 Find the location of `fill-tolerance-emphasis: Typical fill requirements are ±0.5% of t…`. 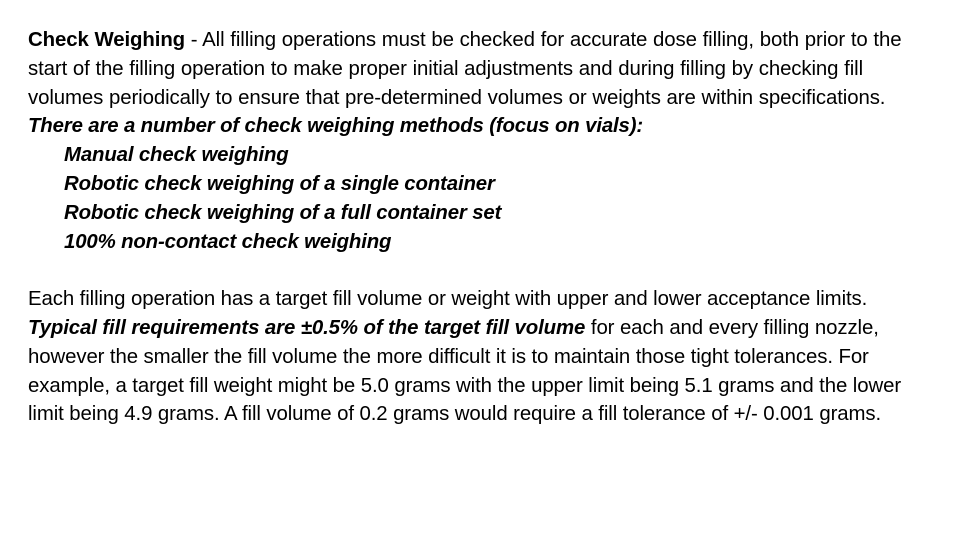

fill-tolerance-emphasis: Typical fill requirements are ±0.5% of t… is located at coordinates (307, 327).